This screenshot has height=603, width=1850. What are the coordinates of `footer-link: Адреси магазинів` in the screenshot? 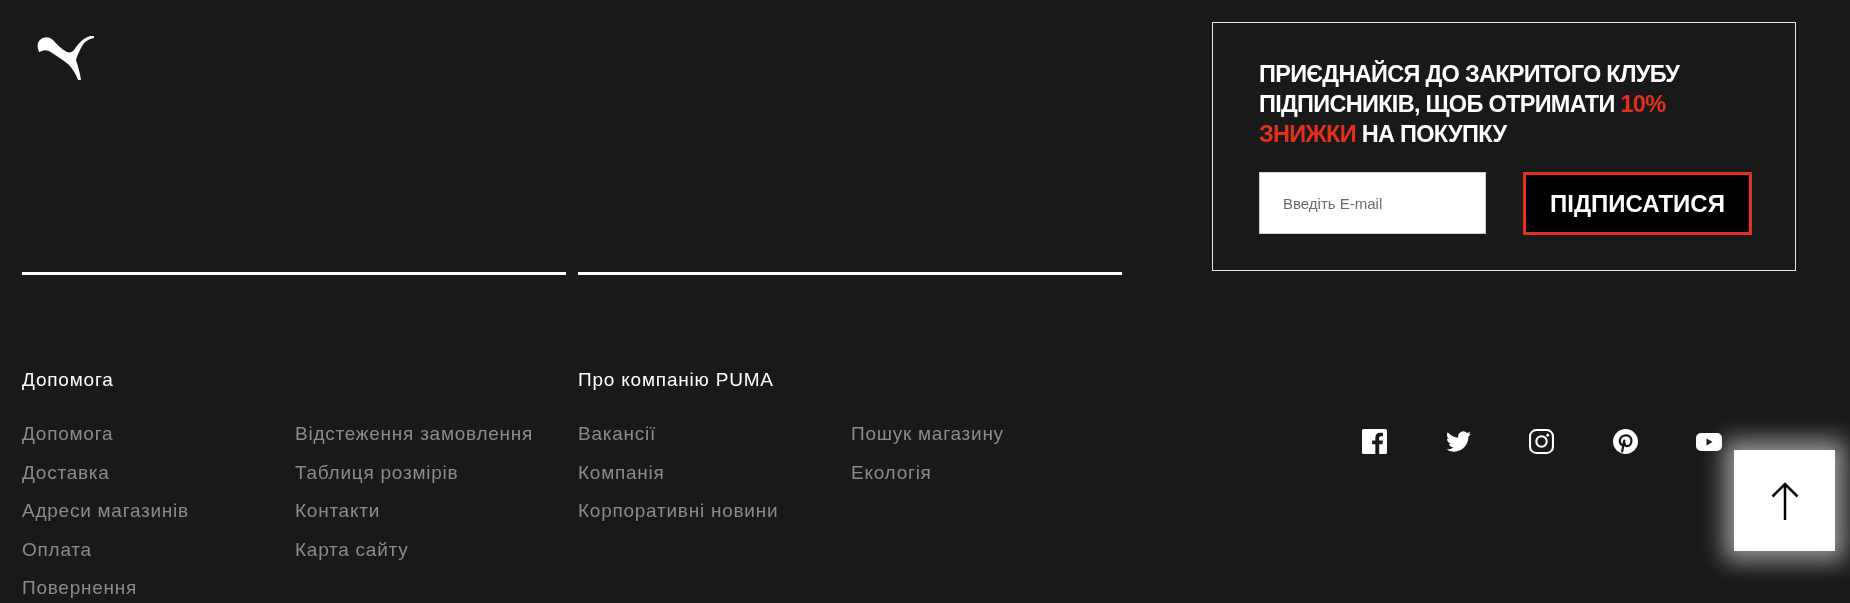 It's located at (105, 511).